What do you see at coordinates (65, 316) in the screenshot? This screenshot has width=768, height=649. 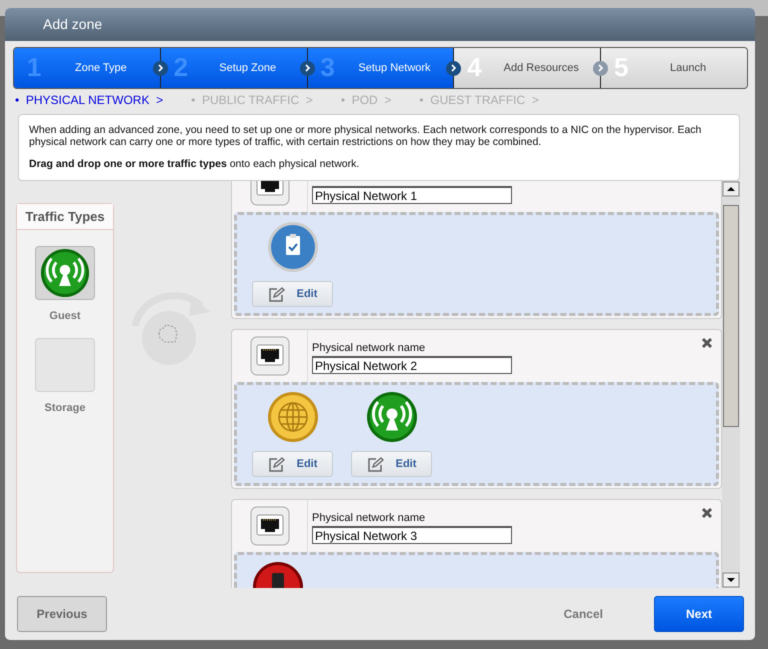 I see `traffic-type-label: Guest` at bounding box center [65, 316].